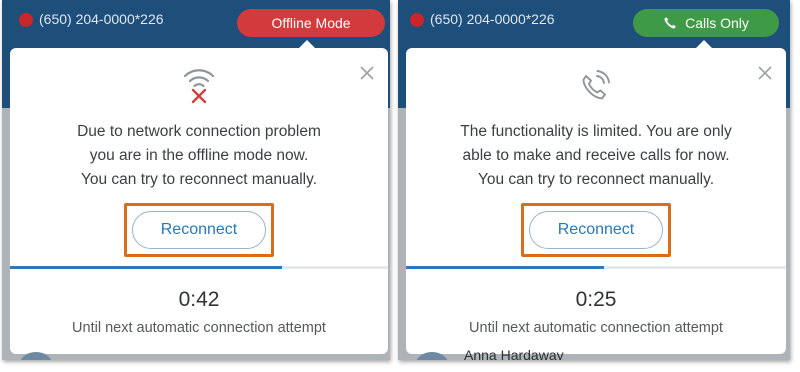 The image size is (800, 372). I want to click on countdown-timer: 0:42, so click(199, 299).